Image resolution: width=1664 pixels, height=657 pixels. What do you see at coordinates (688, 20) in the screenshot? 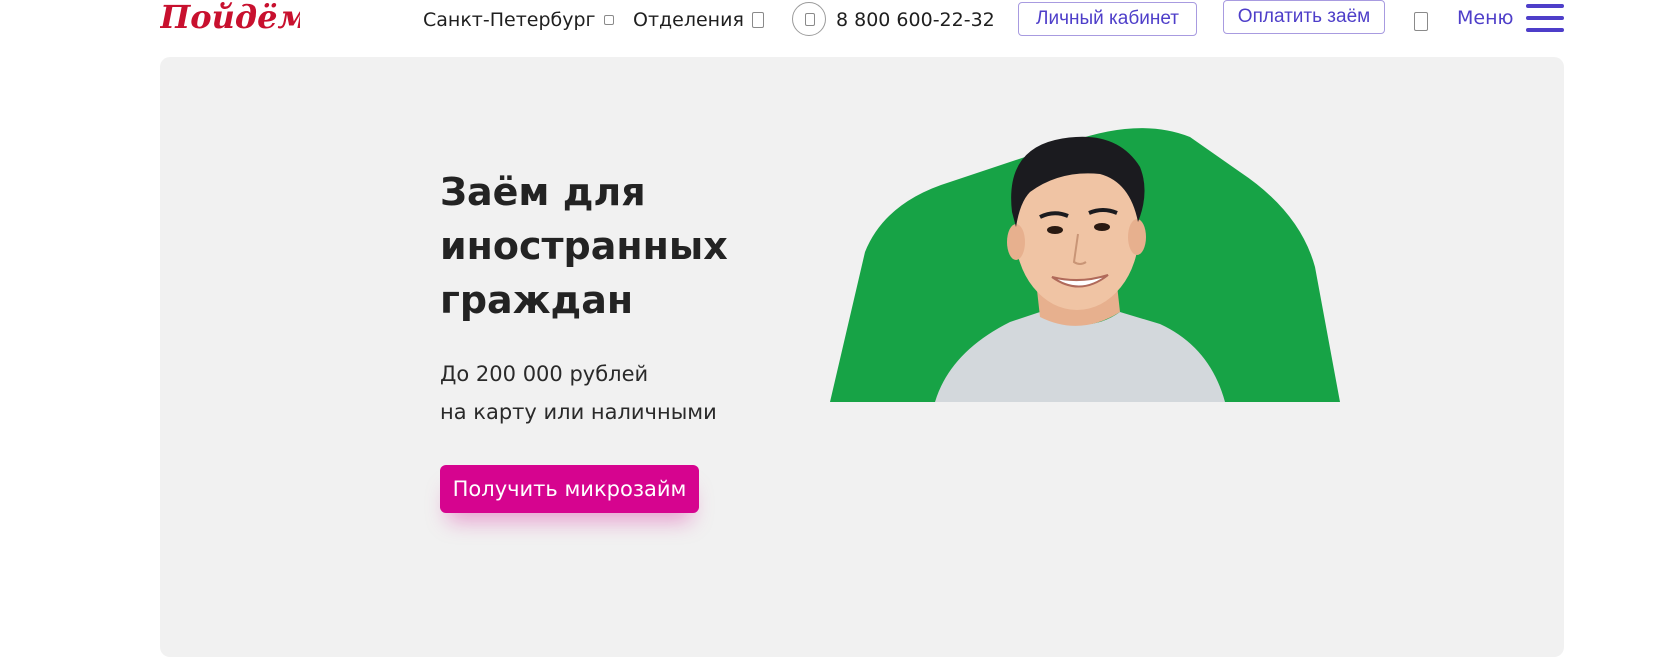
I see `offices-label: Отделения` at bounding box center [688, 20].